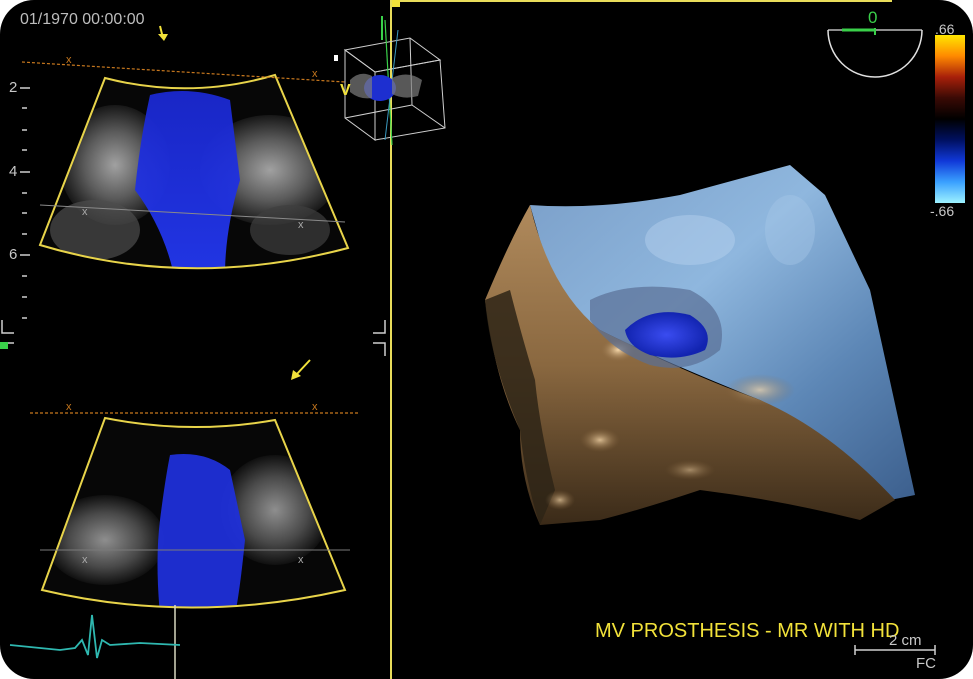  Describe the element at coordinates (926, 663) in the screenshot. I see `corner-text: FC` at that location.